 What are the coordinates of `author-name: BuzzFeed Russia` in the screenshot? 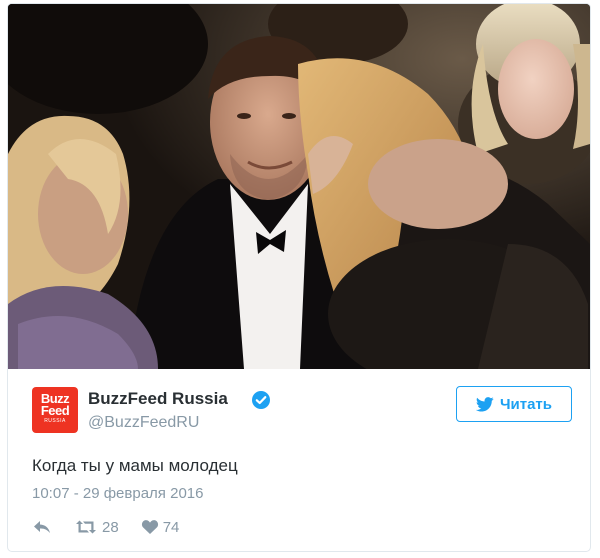 It's located at (158, 399).